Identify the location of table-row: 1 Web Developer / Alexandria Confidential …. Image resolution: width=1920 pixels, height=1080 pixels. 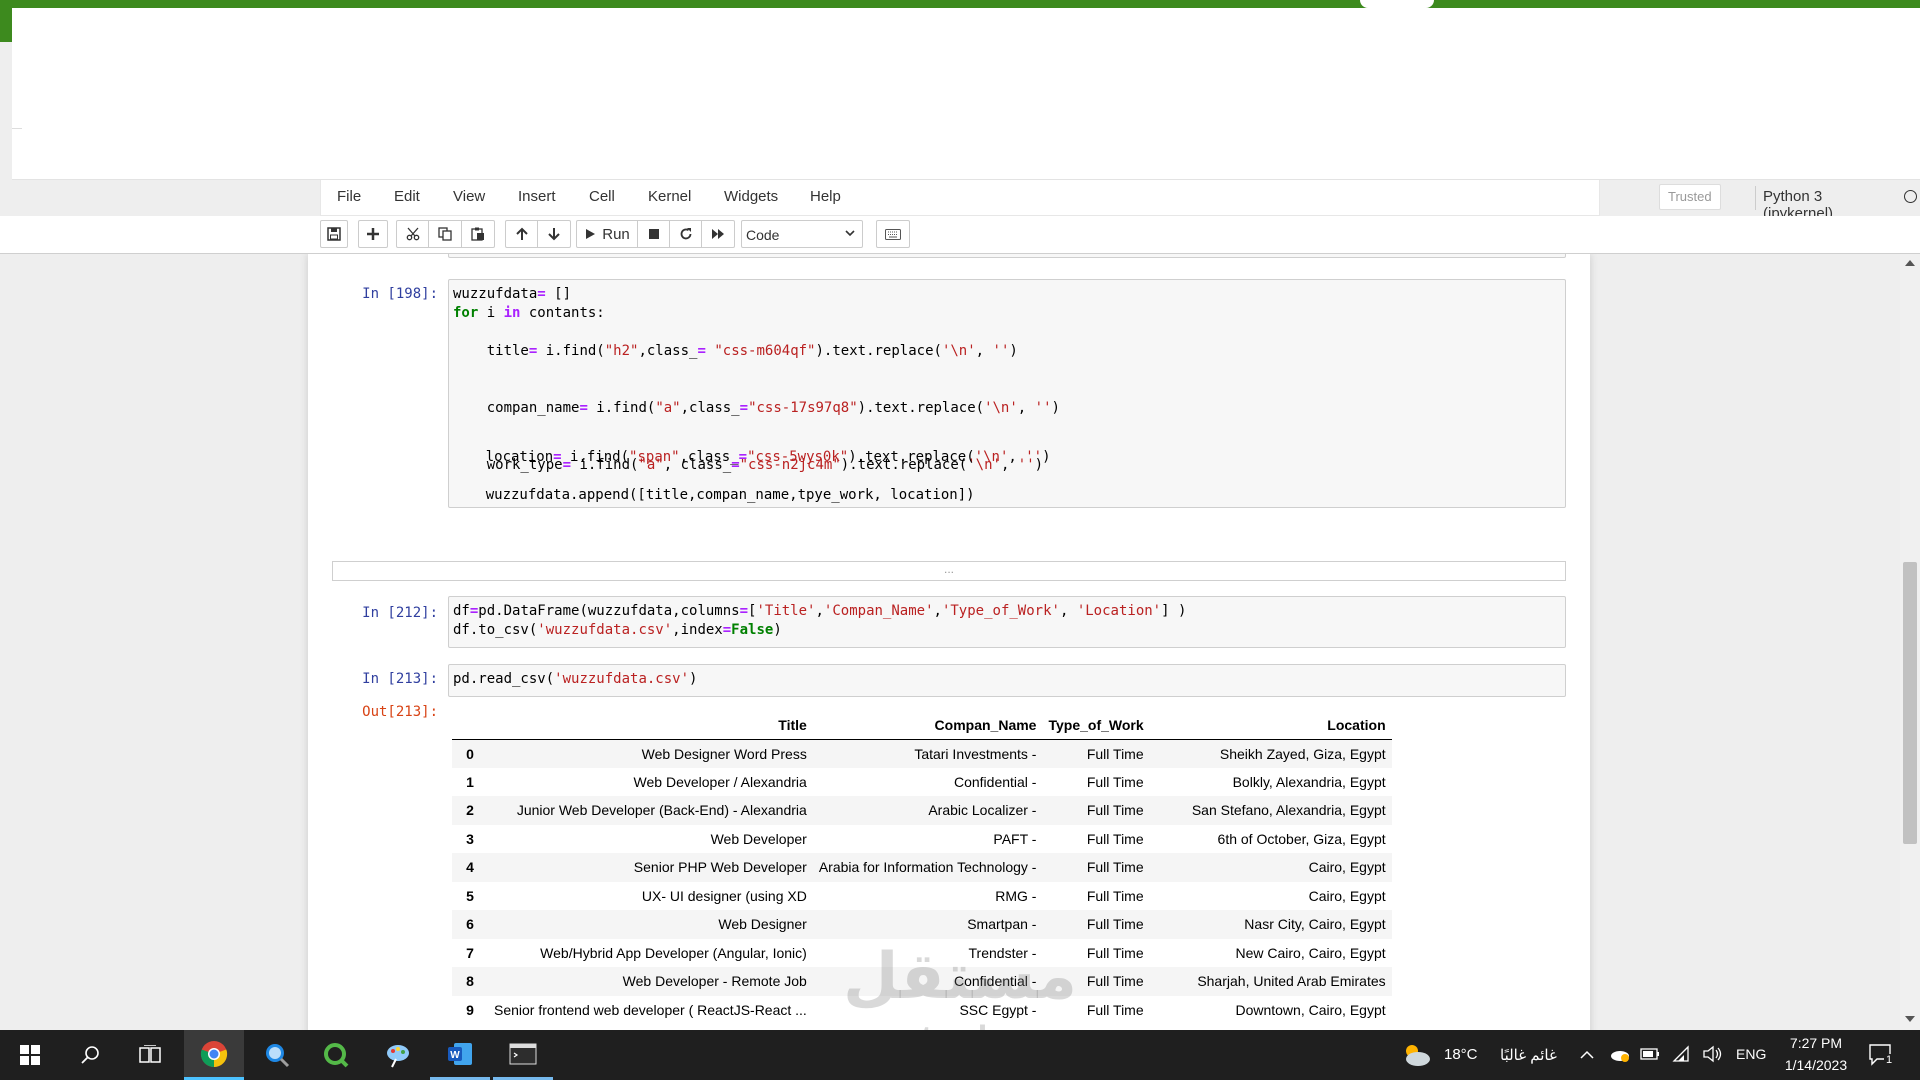
(922, 782).